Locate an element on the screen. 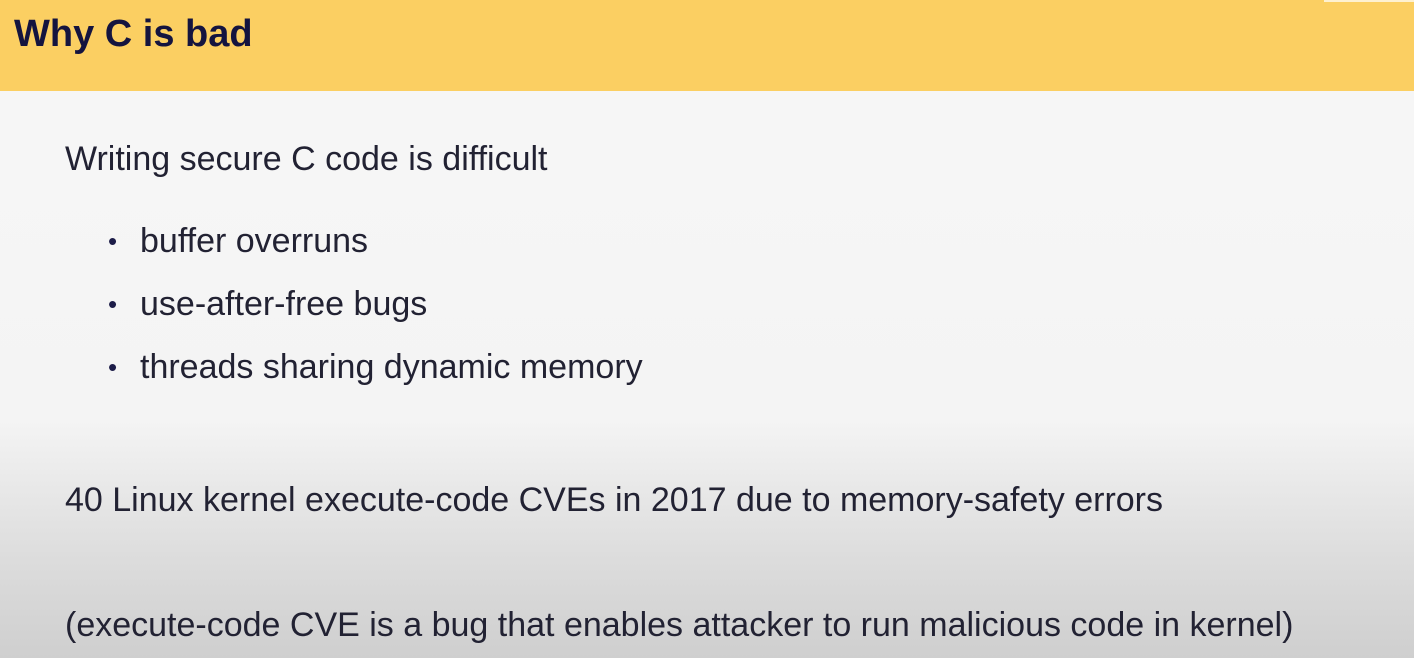 The width and height of the screenshot is (1414, 658). title-bar: Why C is bad is located at coordinates (707, 45).